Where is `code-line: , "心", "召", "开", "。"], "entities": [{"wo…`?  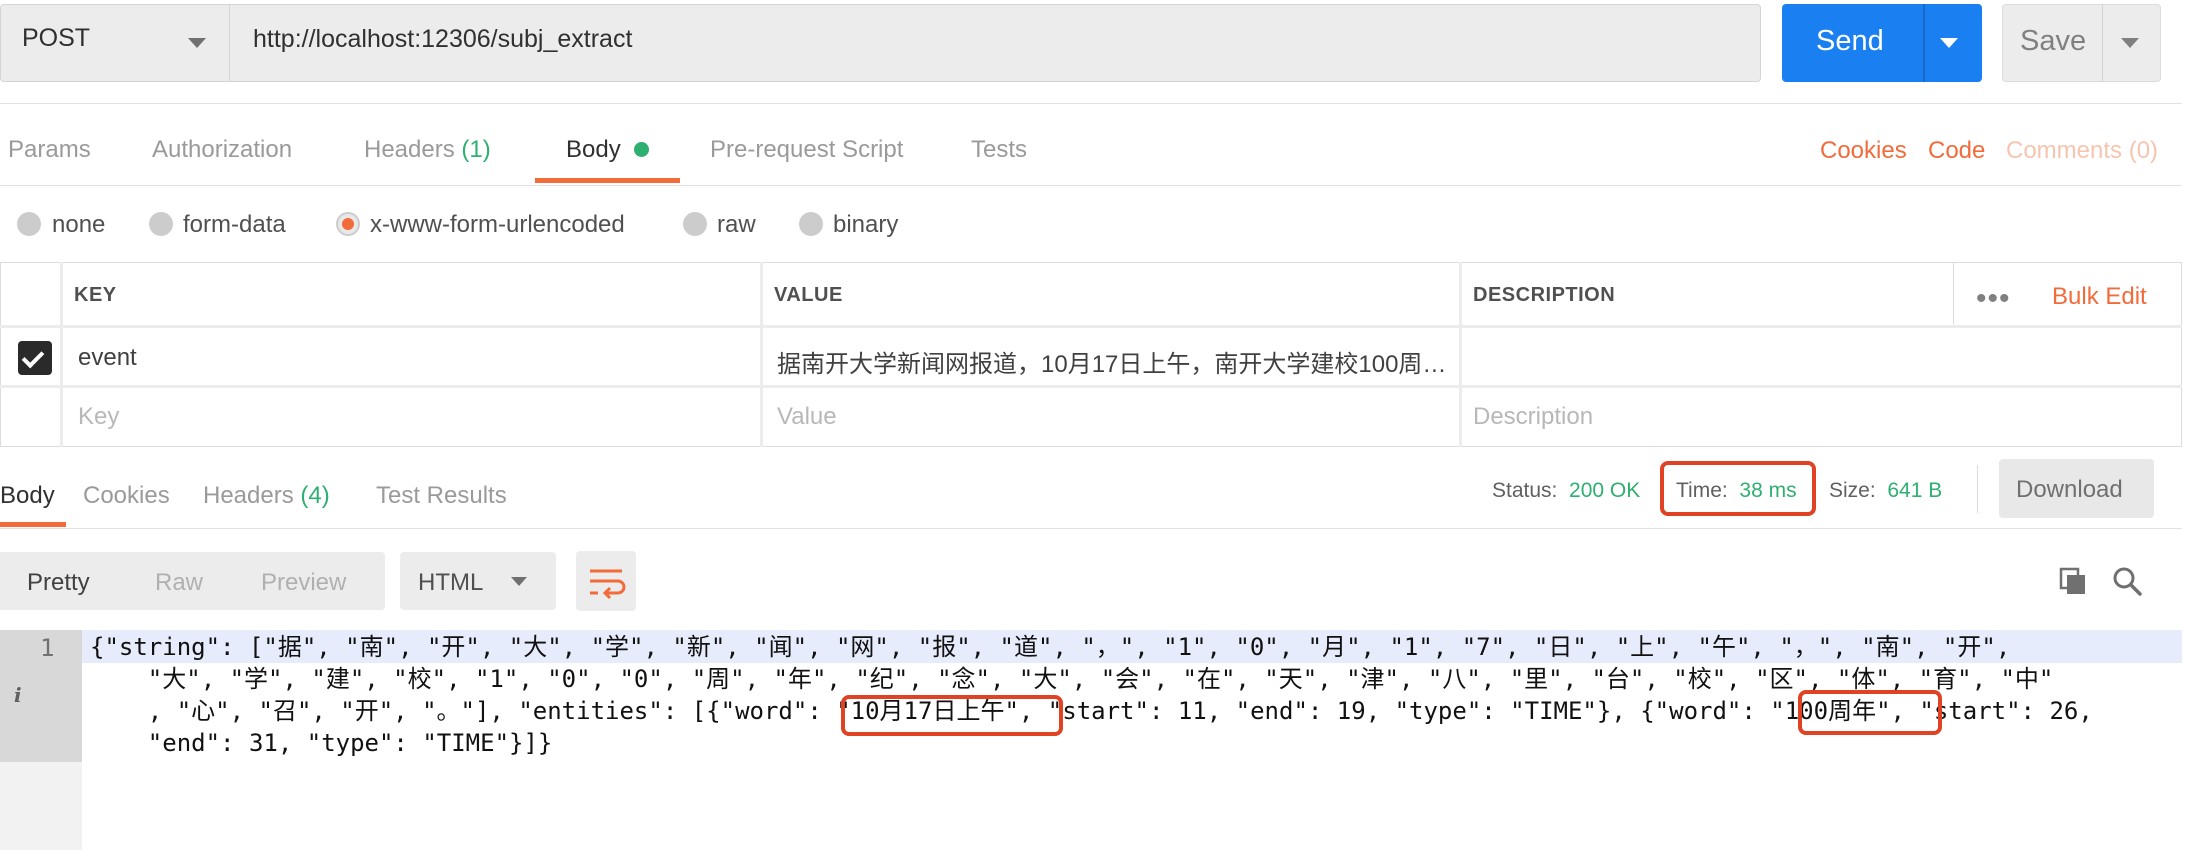 code-line: , "心", "召", "开", "。"], "entities": [{"wo… is located at coordinates (1091, 711).